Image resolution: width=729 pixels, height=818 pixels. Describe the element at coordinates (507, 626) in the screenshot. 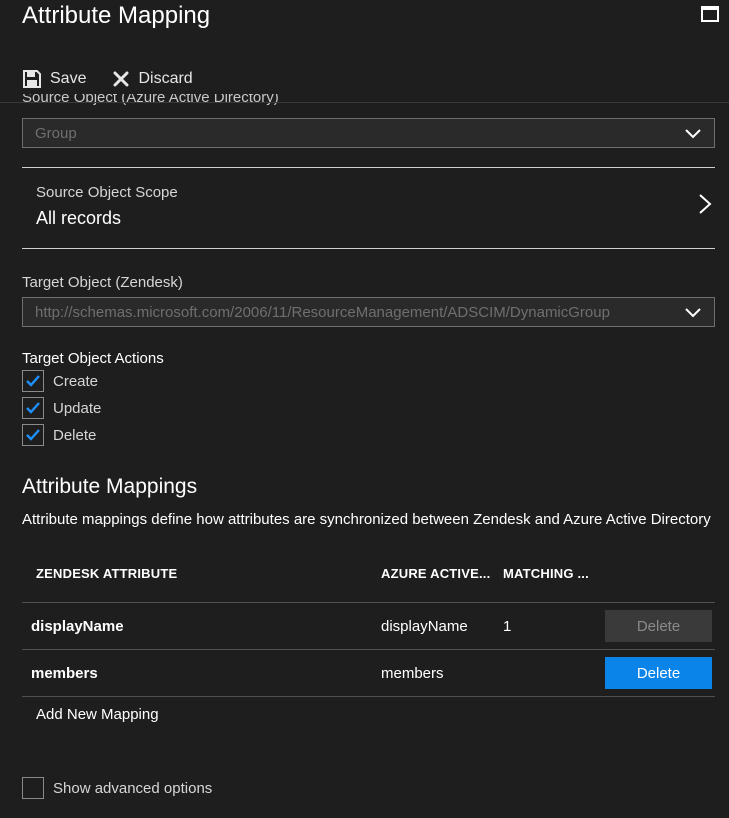

I see `matching-cell: 1` at that location.